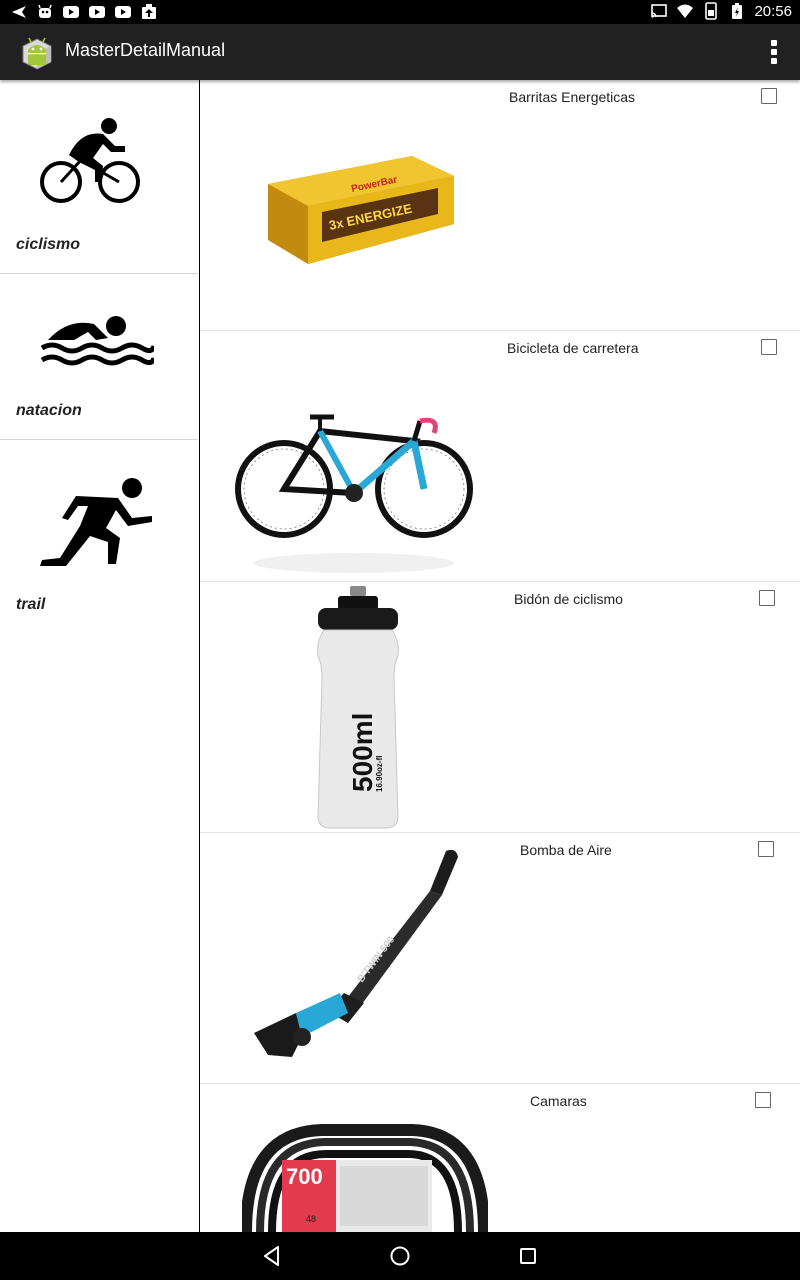 The width and height of the screenshot is (800, 1280). I want to click on product-title: Camaras, so click(558, 1101).